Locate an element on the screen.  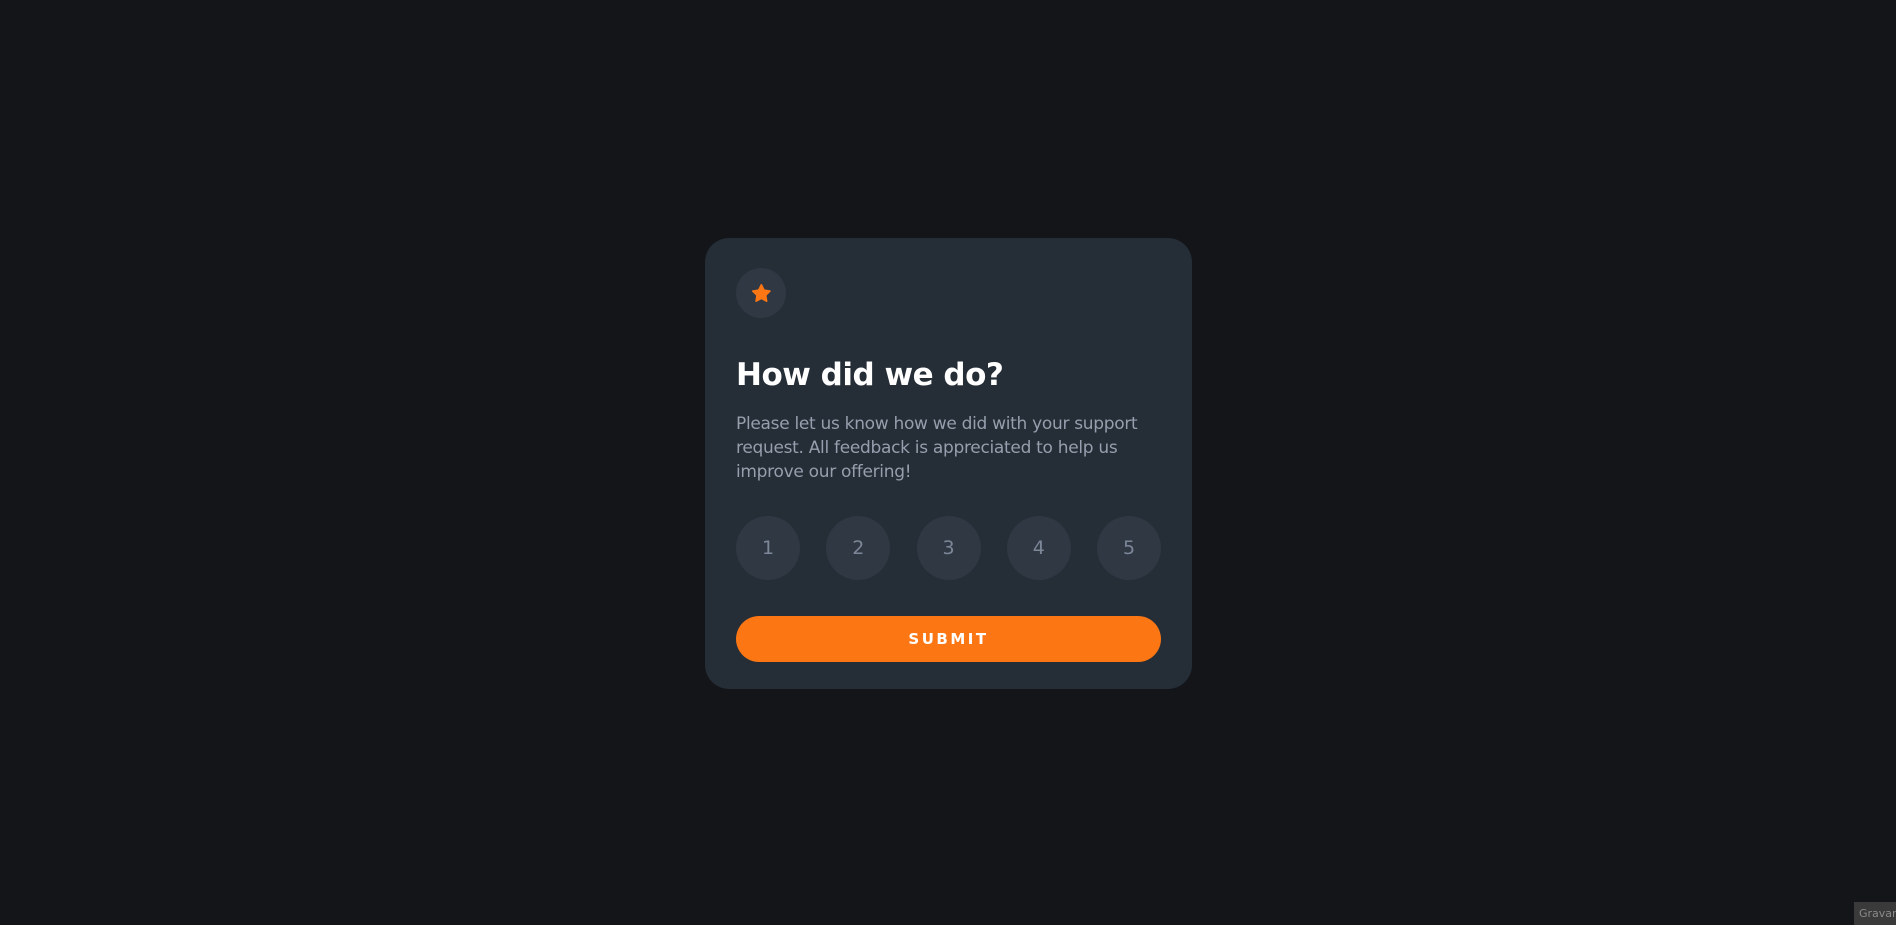
star-icon is located at coordinates (761, 293).